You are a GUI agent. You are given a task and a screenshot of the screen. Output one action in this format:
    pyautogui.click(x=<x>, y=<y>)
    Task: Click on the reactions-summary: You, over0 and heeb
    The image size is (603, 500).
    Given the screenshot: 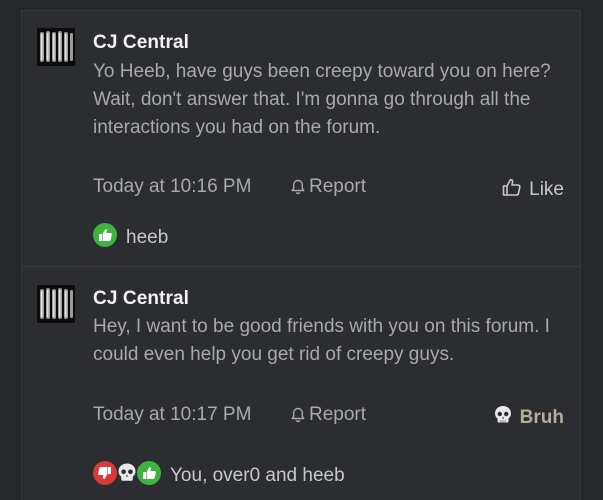 What is the action you would take?
    pyautogui.click(x=219, y=476)
    